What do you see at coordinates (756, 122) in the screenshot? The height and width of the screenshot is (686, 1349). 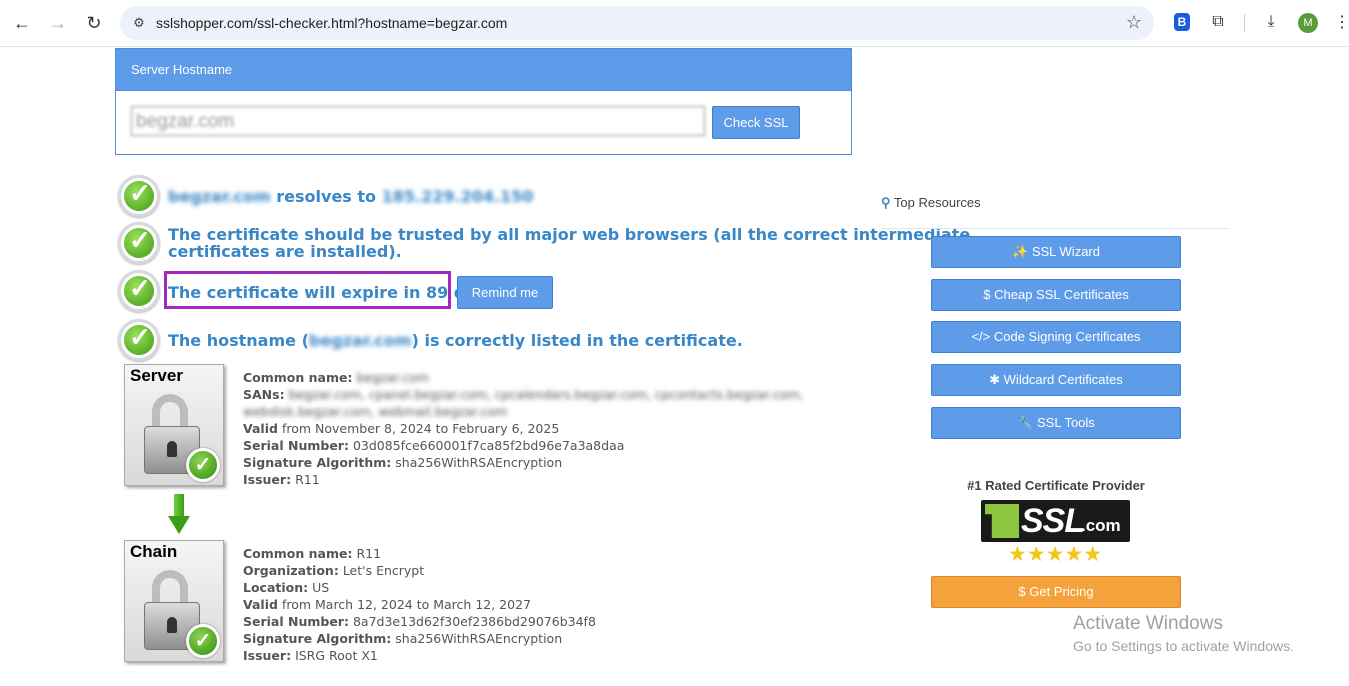 I see `check-ssl-button: Check SSL` at bounding box center [756, 122].